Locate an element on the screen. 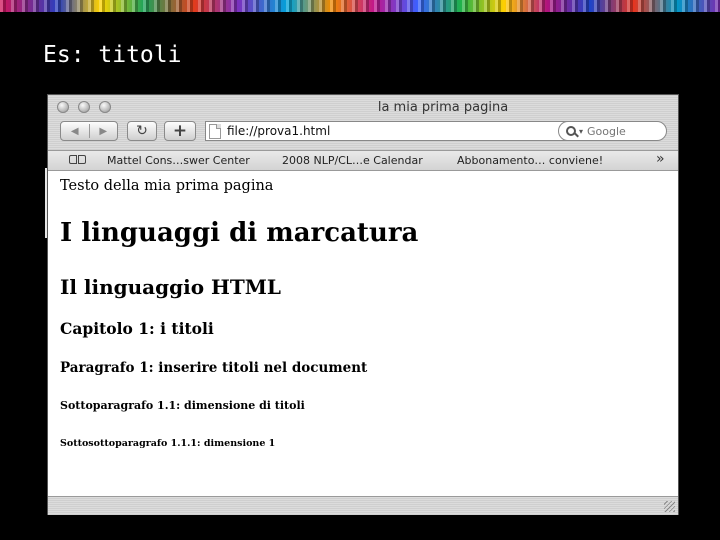 The height and width of the screenshot is (540, 720). resize-grip-icon is located at coordinates (669, 506).